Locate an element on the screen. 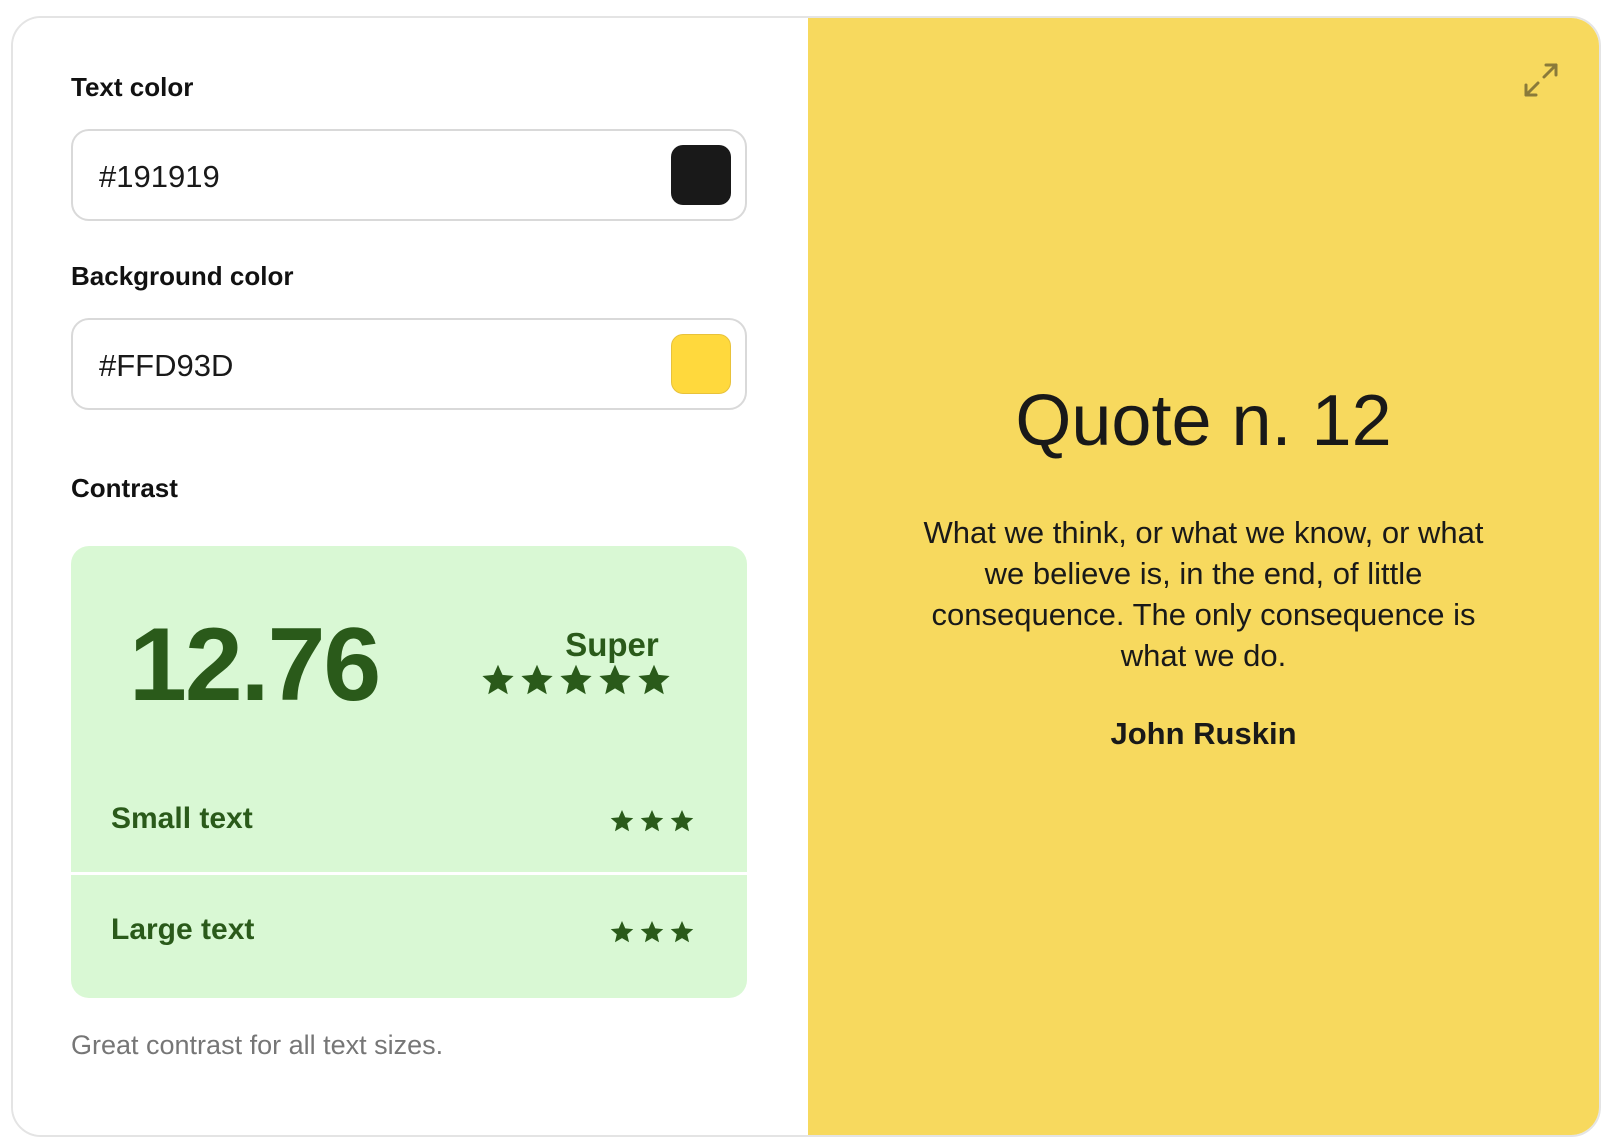  quote-title: Quote n. 12 is located at coordinates (1203, 421).